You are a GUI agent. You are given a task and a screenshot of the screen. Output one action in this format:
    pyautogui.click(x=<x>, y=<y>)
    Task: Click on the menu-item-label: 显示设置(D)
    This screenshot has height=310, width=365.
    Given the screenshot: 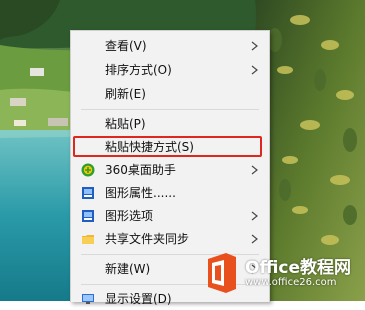 What is the action you would take?
    pyautogui.click(x=138, y=299)
    